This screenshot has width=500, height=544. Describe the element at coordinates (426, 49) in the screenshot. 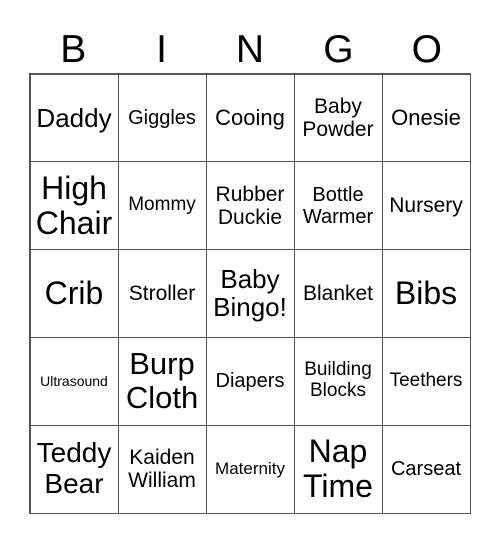

I see `header-letter-o: O` at that location.